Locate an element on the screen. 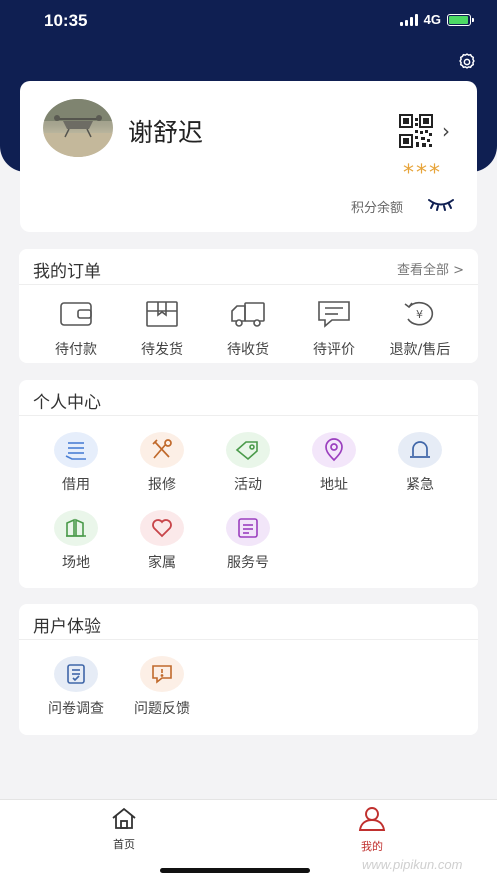  service-emergency: 紧急 is located at coordinates (420, 463).